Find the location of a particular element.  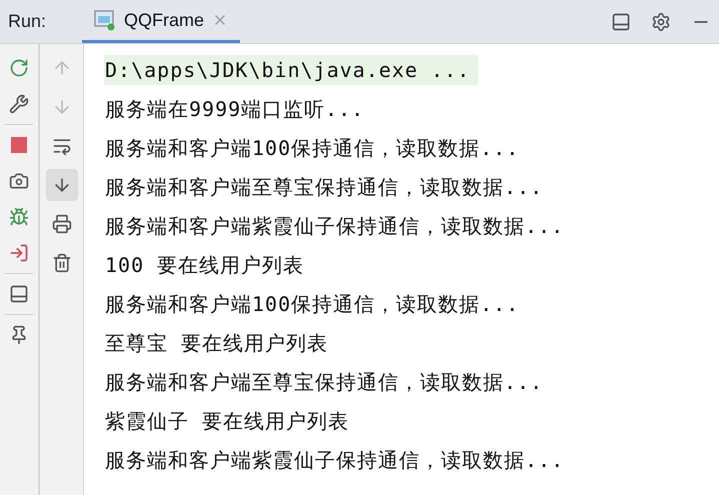

stop-icon is located at coordinates (19, 145).